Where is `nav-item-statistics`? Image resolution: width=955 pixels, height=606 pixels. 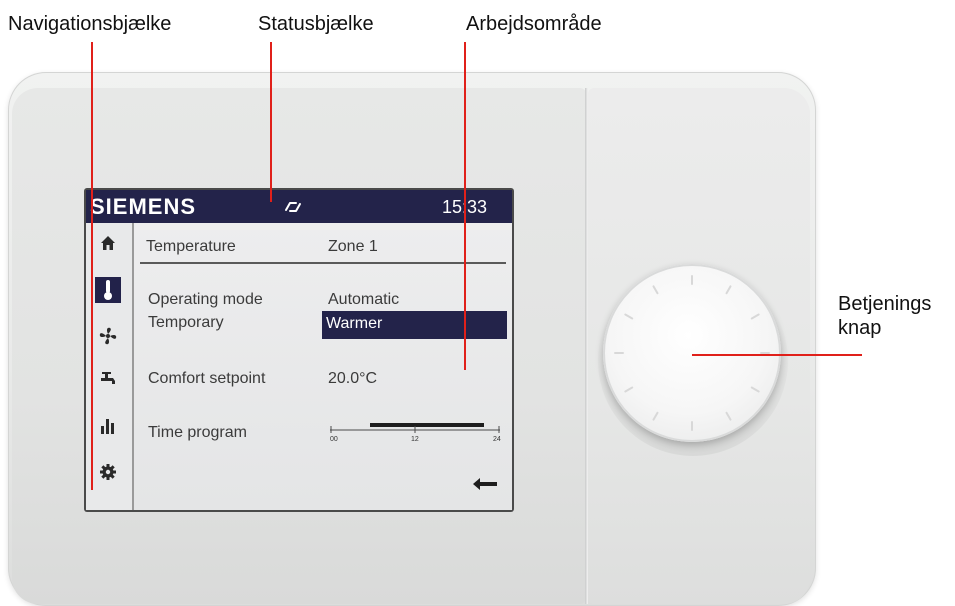 nav-item-statistics is located at coordinates (108, 426).